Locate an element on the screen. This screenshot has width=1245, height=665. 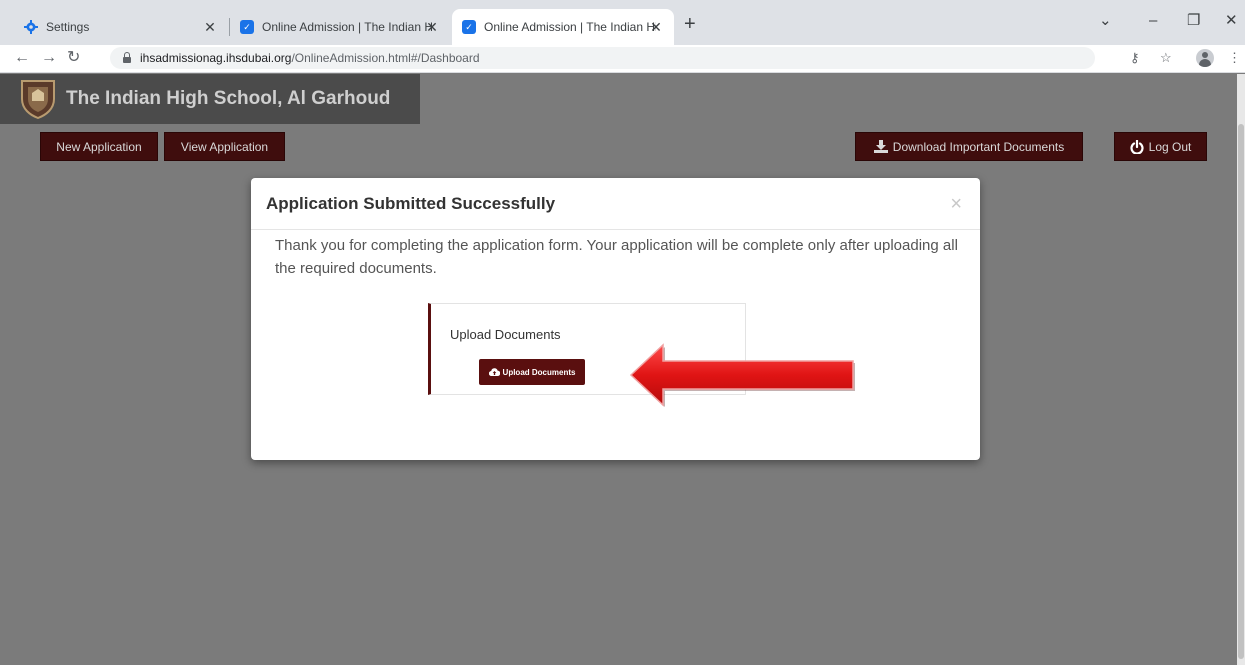
power-icon is located at coordinates (1137, 146).